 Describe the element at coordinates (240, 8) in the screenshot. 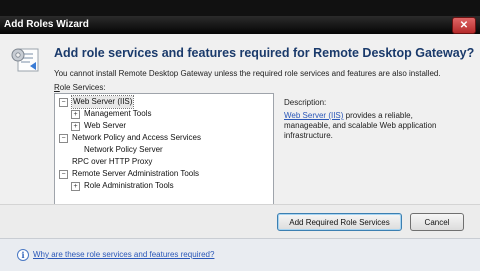

I see `background-strip` at that location.